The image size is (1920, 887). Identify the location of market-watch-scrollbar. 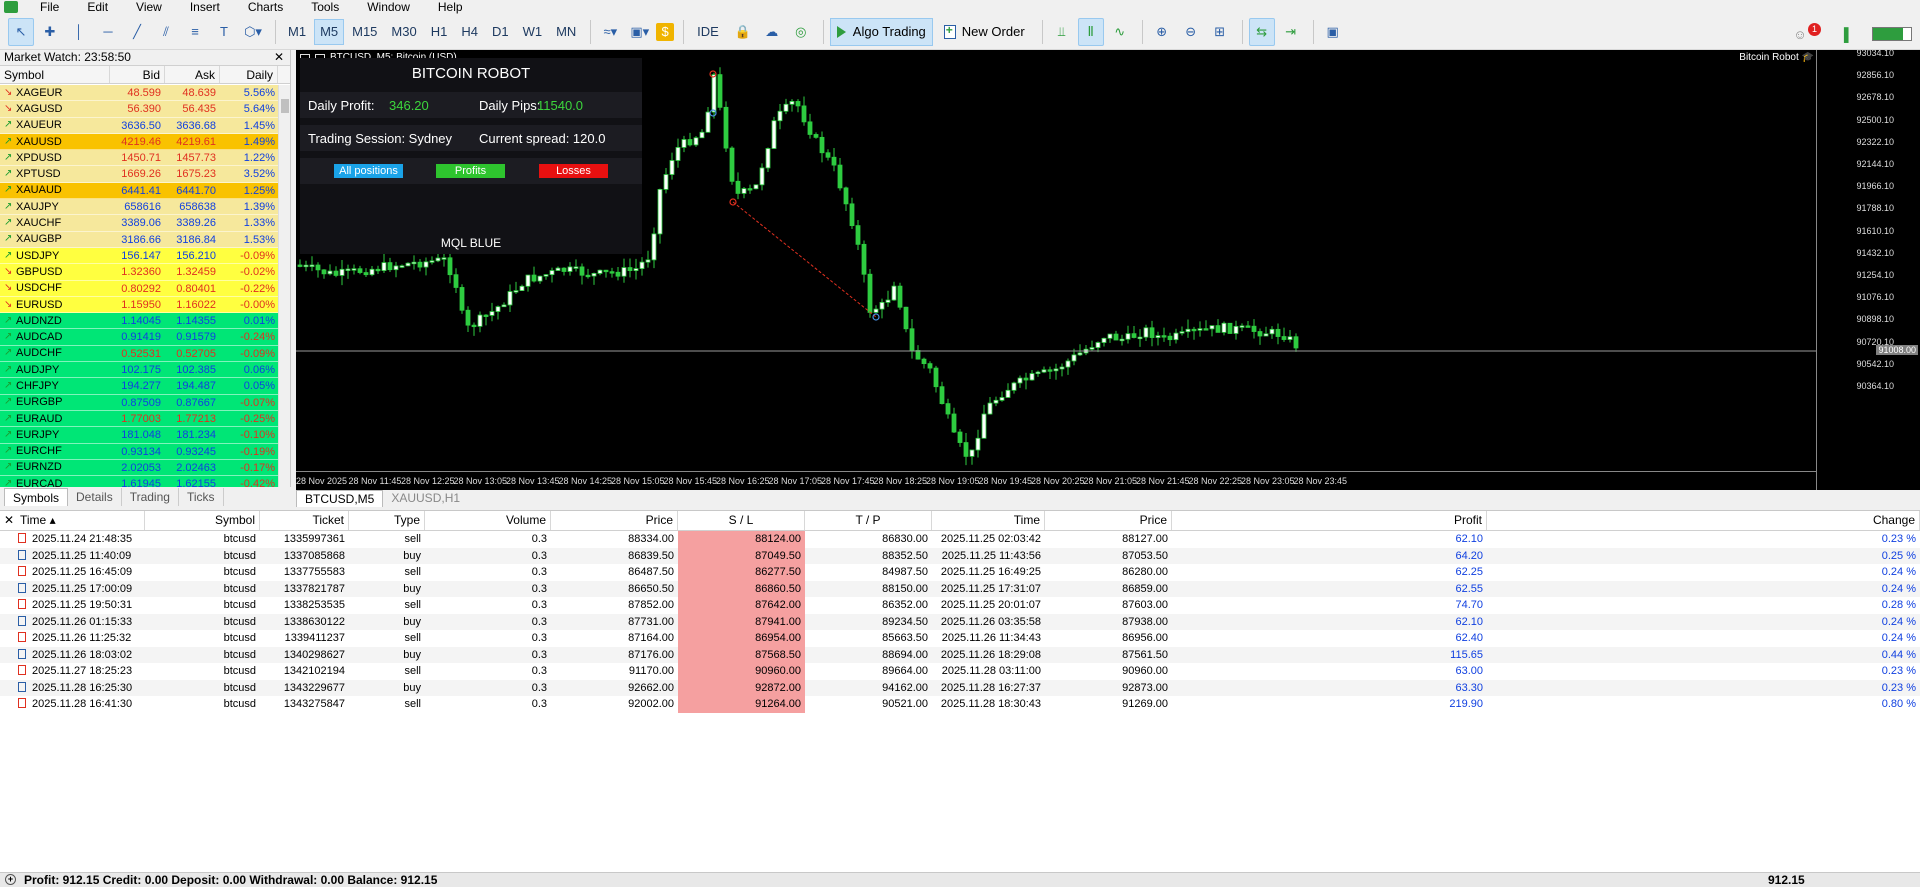
(284, 286).